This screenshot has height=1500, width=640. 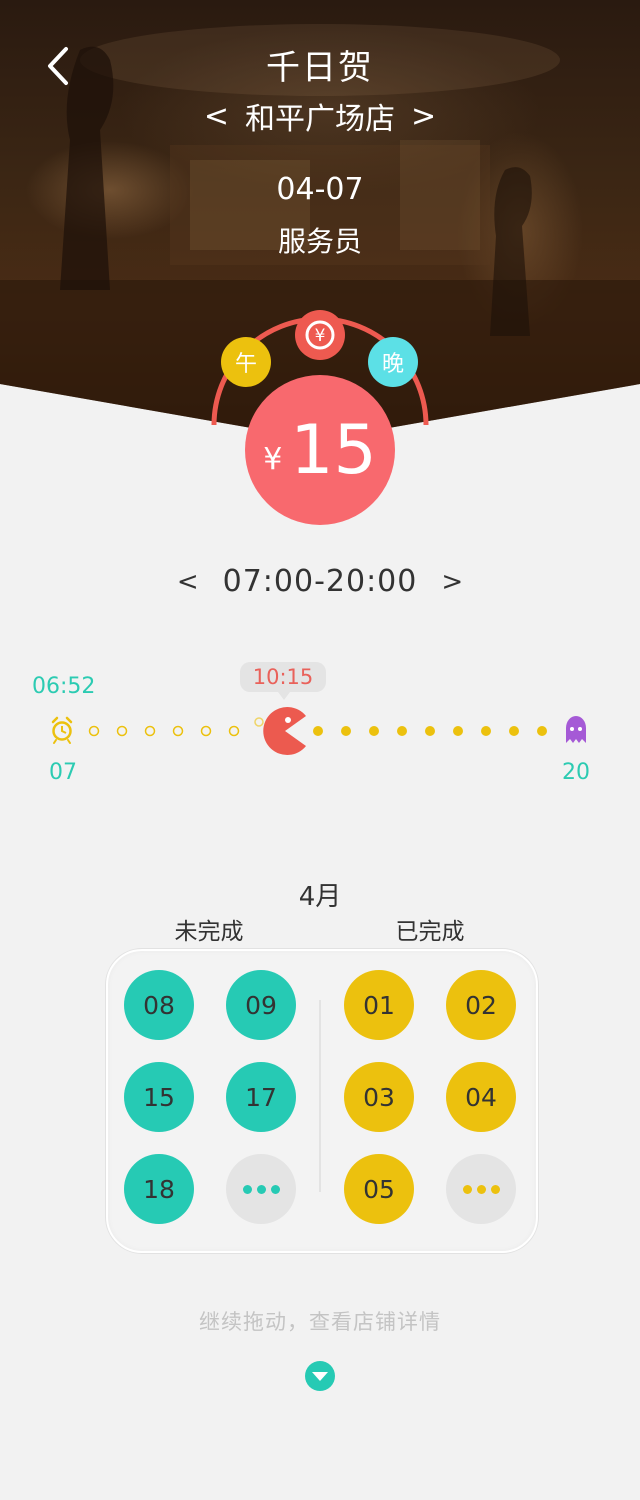 I want to click on ghost-icon, so click(x=576, y=729).